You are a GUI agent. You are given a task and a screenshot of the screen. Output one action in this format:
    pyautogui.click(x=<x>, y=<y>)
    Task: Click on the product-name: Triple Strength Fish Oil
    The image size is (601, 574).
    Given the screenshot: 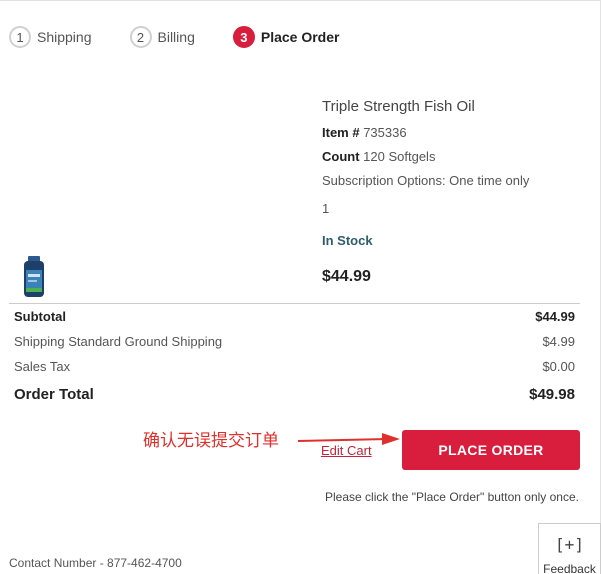 What is the action you would take?
    pyautogui.click(x=452, y=107)
    